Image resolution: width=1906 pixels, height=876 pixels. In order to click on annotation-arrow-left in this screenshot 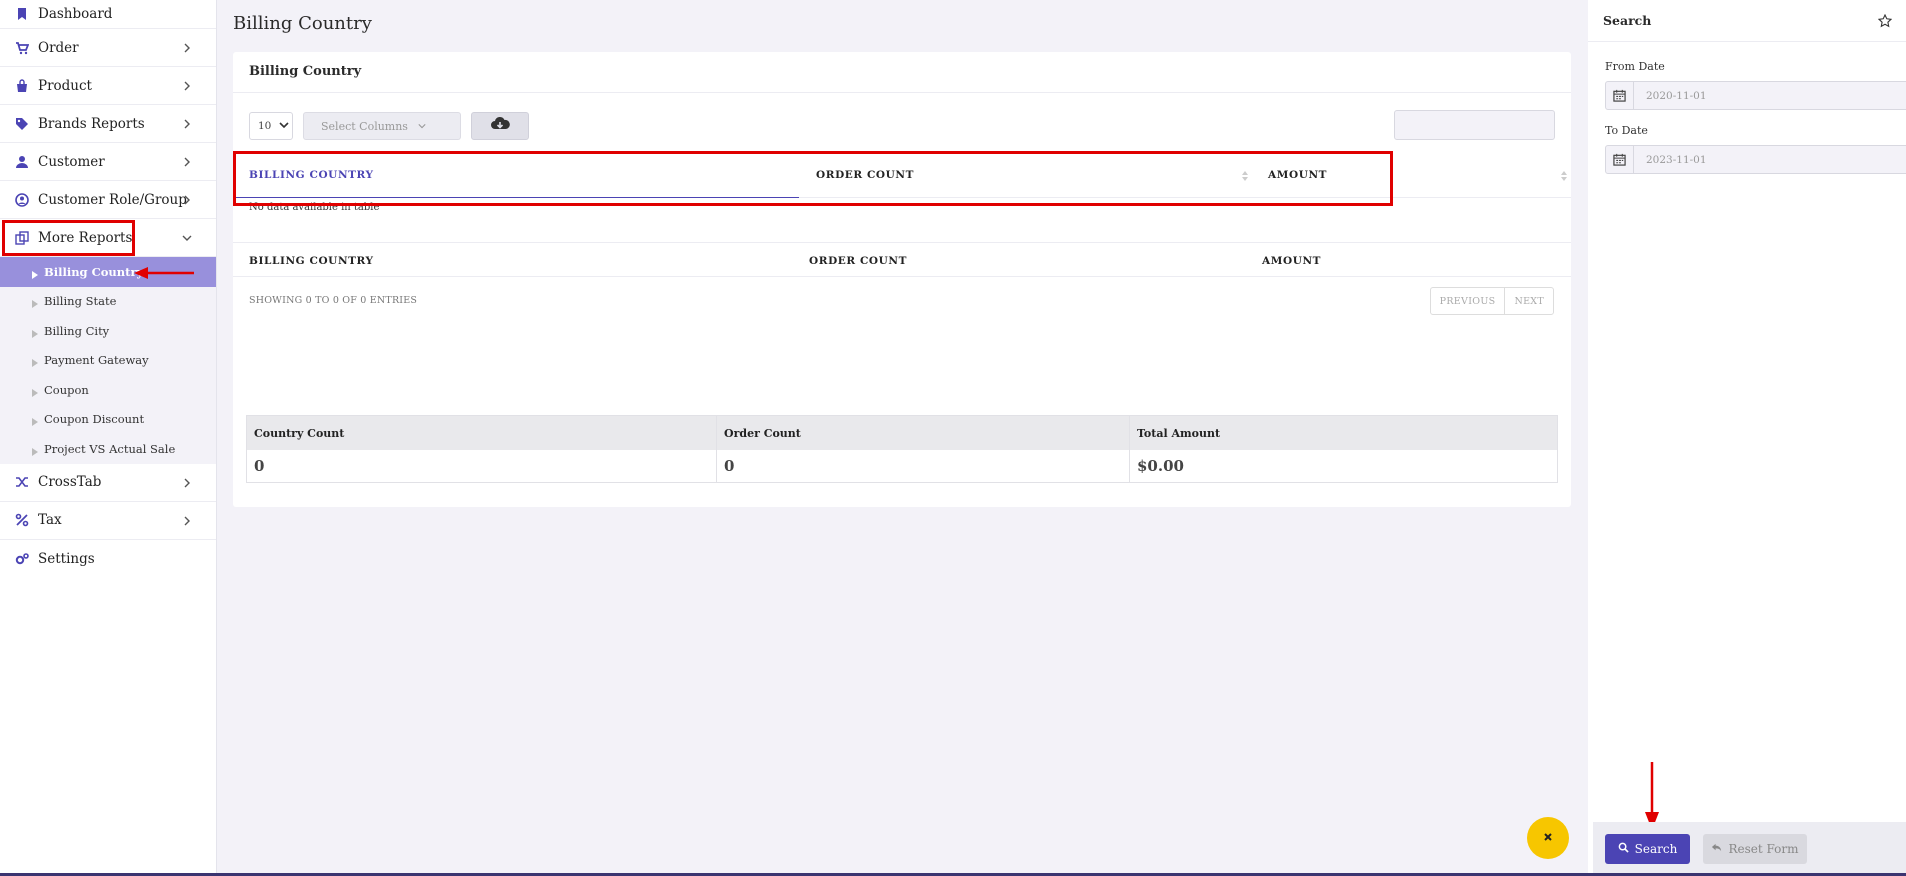, I will do `click(164, 273)`.